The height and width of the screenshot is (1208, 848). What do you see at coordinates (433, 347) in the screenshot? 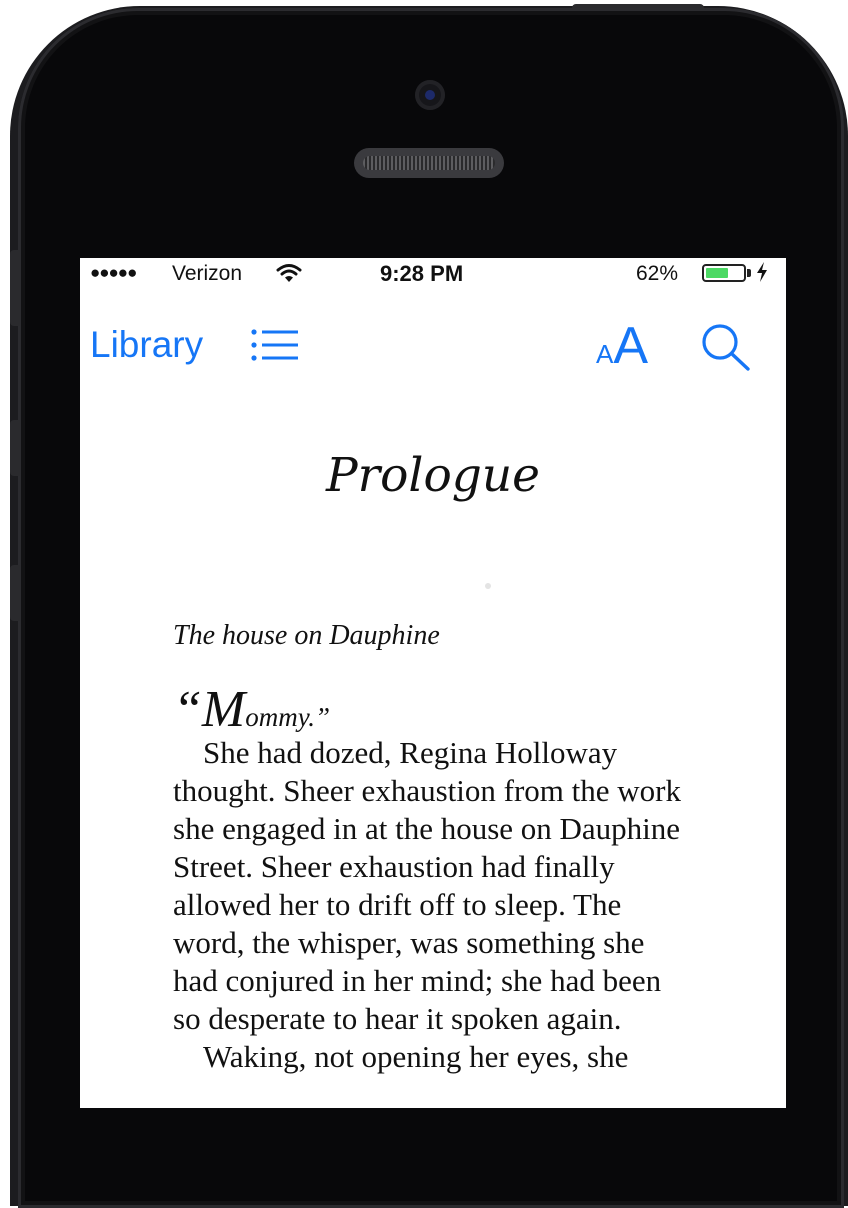
I see `reader-toolbar: Library AA` at bounding box center [433, 347].